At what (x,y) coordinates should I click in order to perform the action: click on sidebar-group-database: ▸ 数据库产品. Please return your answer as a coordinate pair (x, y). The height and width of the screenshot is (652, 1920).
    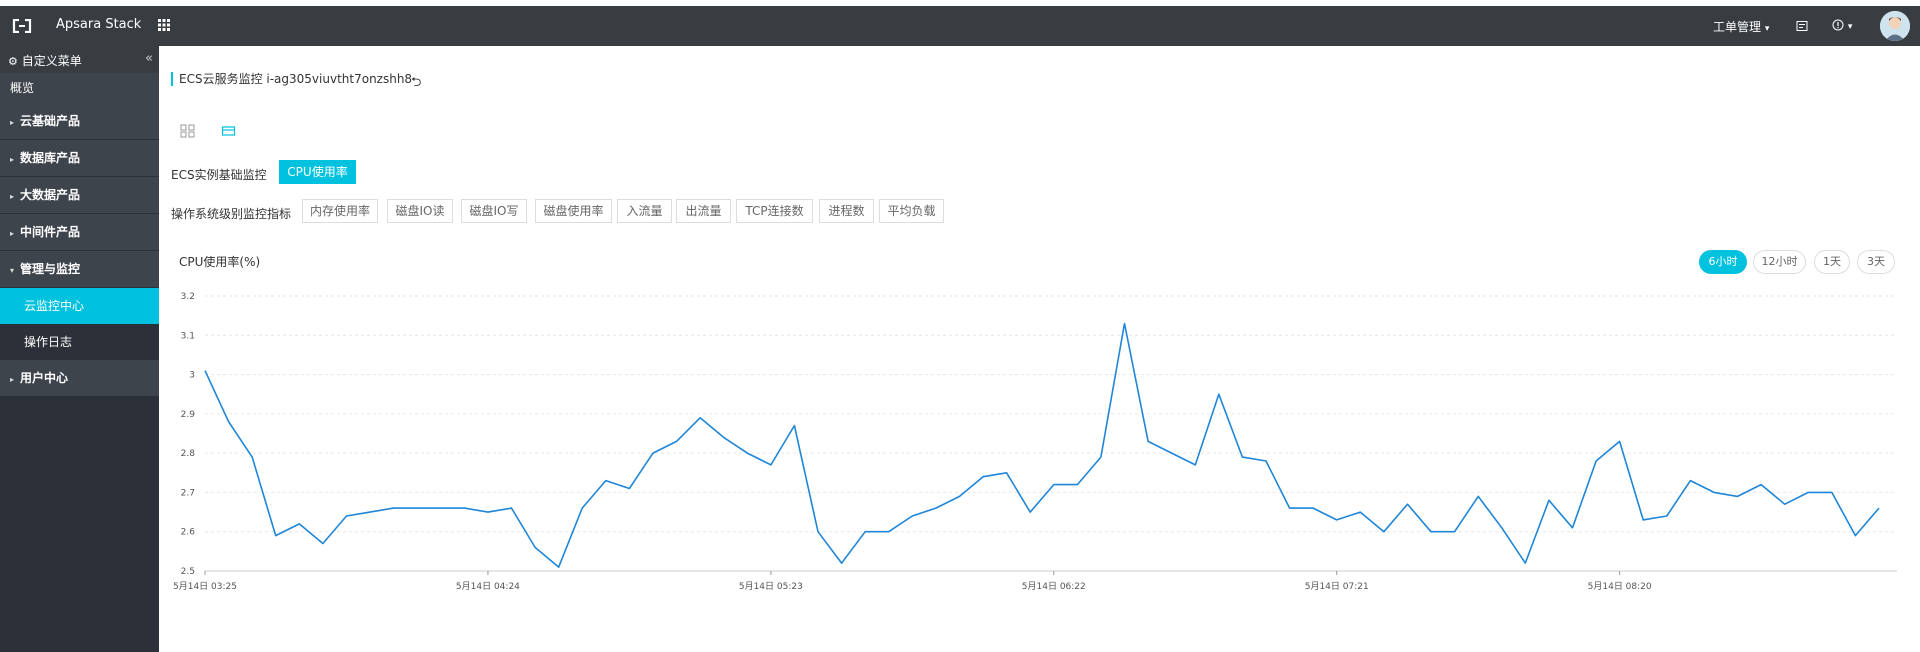
    Looking at the image, I should click on (79, 158).